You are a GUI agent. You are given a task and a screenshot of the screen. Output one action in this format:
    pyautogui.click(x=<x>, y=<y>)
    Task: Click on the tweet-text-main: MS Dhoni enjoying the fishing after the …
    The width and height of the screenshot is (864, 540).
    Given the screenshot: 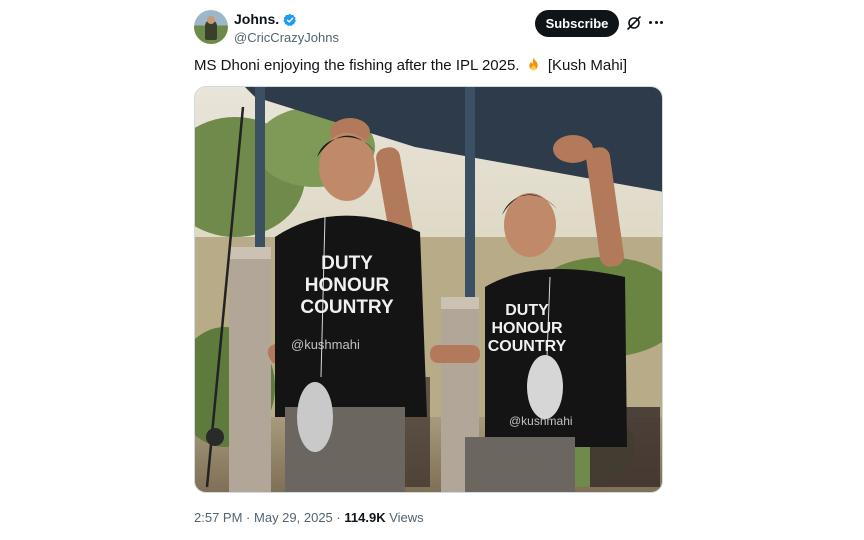 What is the action you would take?
    pyautogui.click(x=357, y=65)
    